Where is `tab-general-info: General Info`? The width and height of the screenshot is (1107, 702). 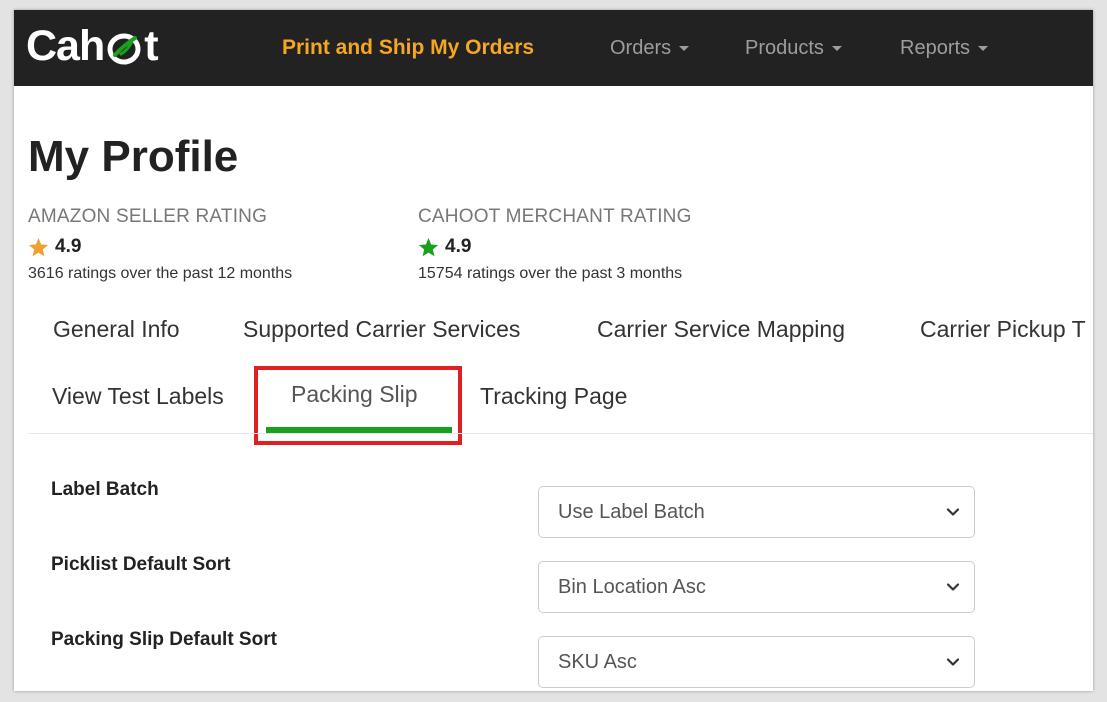 tab-general-info: General Info is located at coordinates (116, 329).